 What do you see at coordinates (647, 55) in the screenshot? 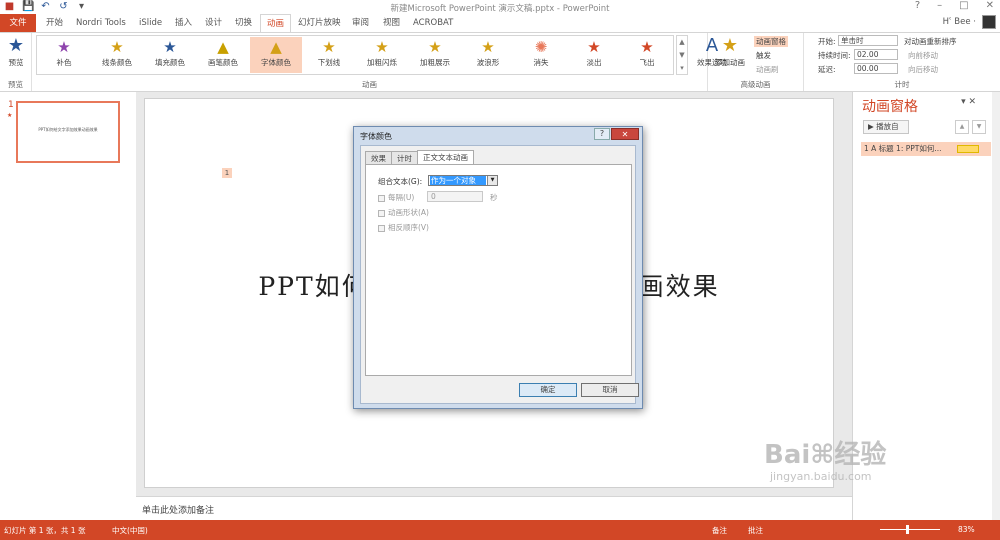
I see `anim-fly-out: ★ 飞出` at bounding box center [647, 55].